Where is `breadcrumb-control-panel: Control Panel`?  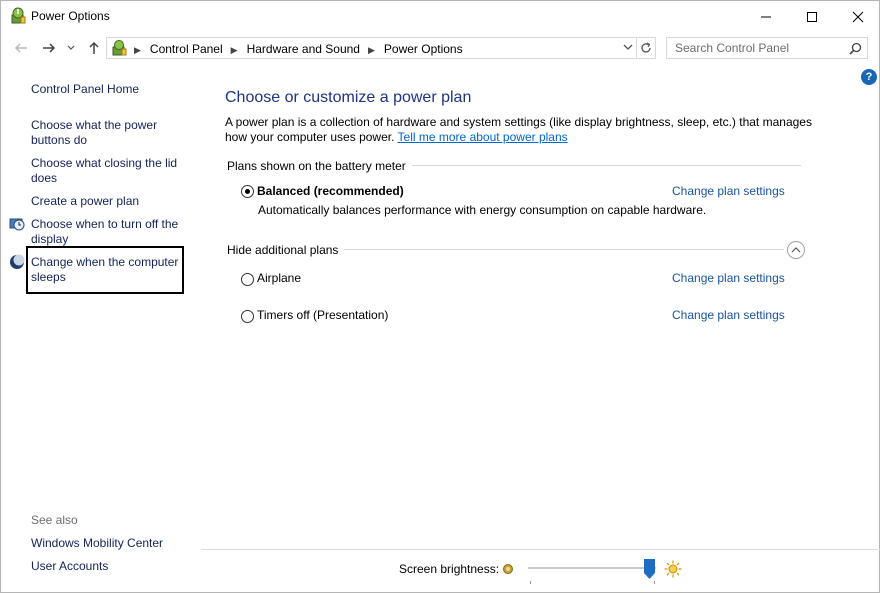 breadcrumb-control-panel: Control Panel is located at coordinates (186, 49).